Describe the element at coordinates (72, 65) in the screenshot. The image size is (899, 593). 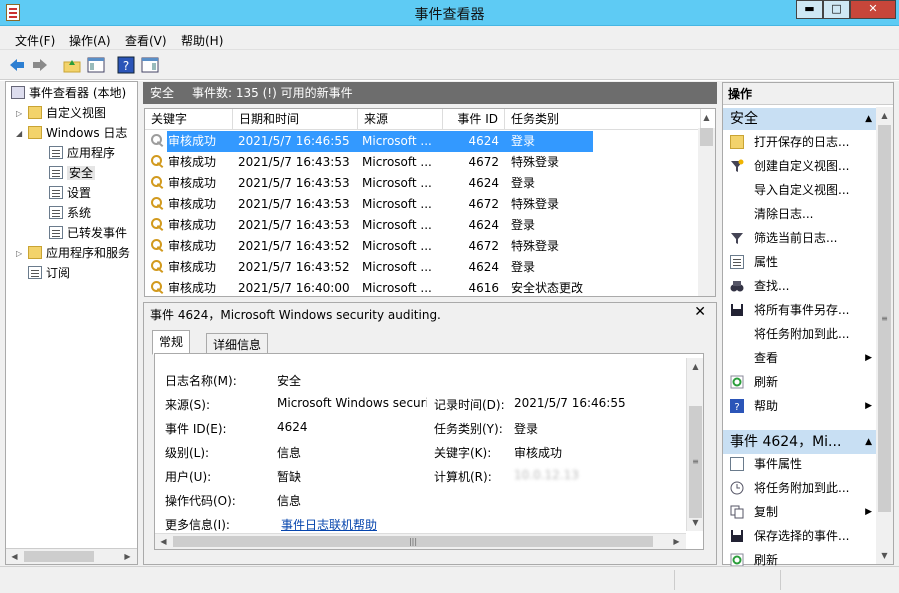
I see `up-folder-icon` at that location.